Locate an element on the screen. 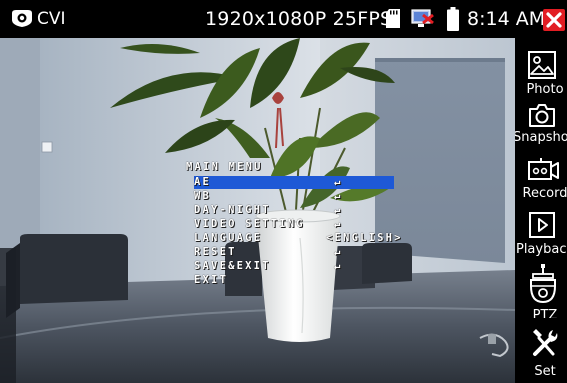  sidebar-item-label: Snapshot is located at coordinates (541, 137).